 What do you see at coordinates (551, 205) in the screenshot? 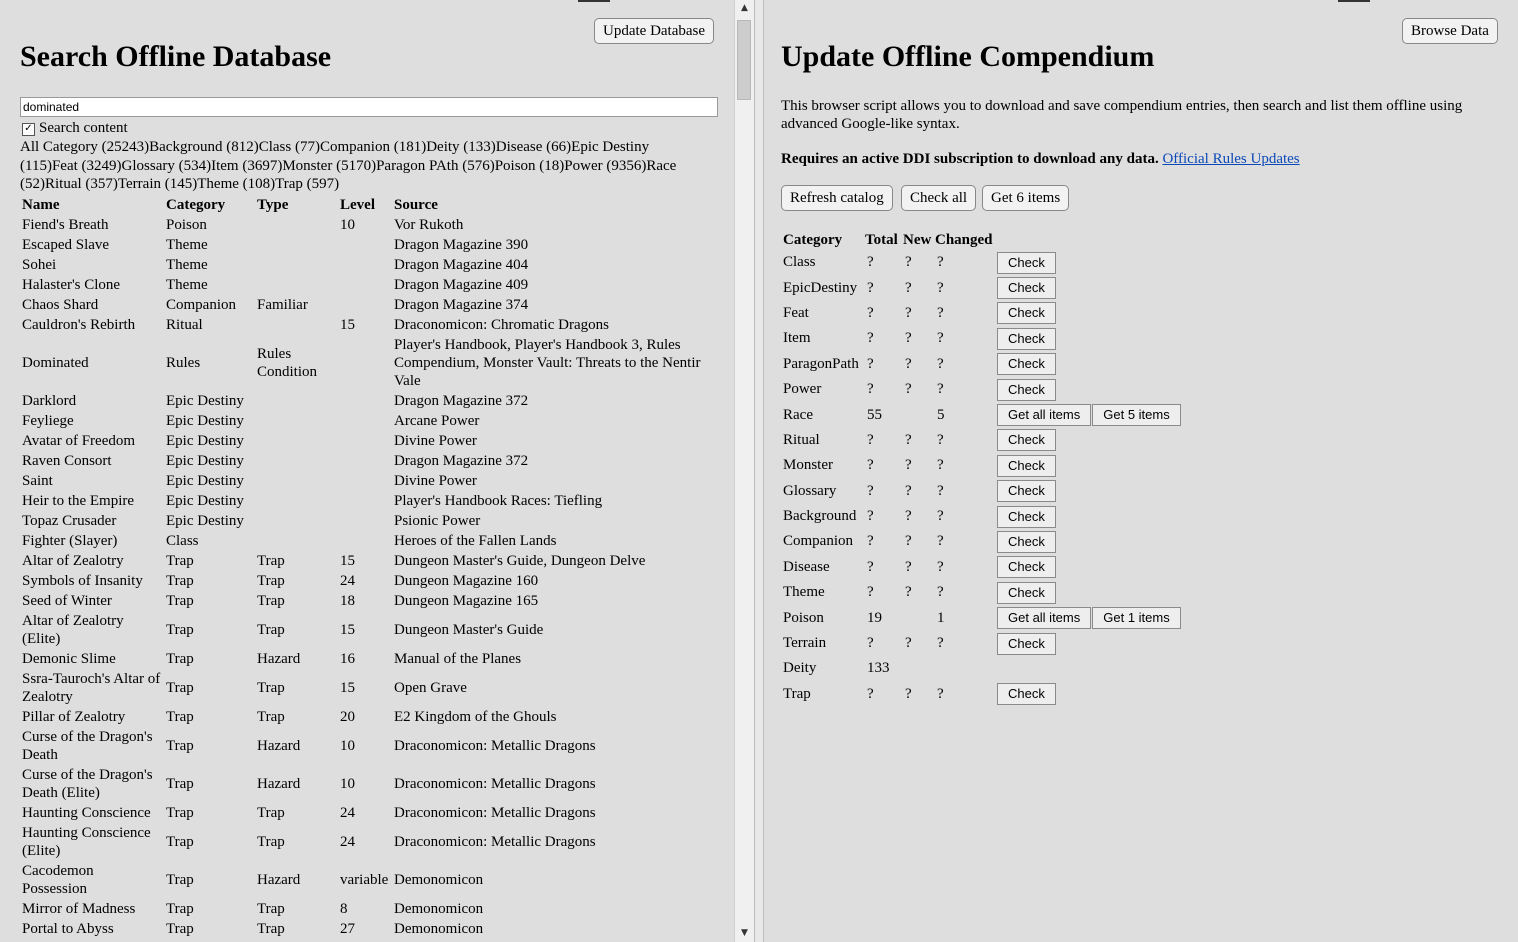
I see `column-header: Source` at bounding box center [551, 205].